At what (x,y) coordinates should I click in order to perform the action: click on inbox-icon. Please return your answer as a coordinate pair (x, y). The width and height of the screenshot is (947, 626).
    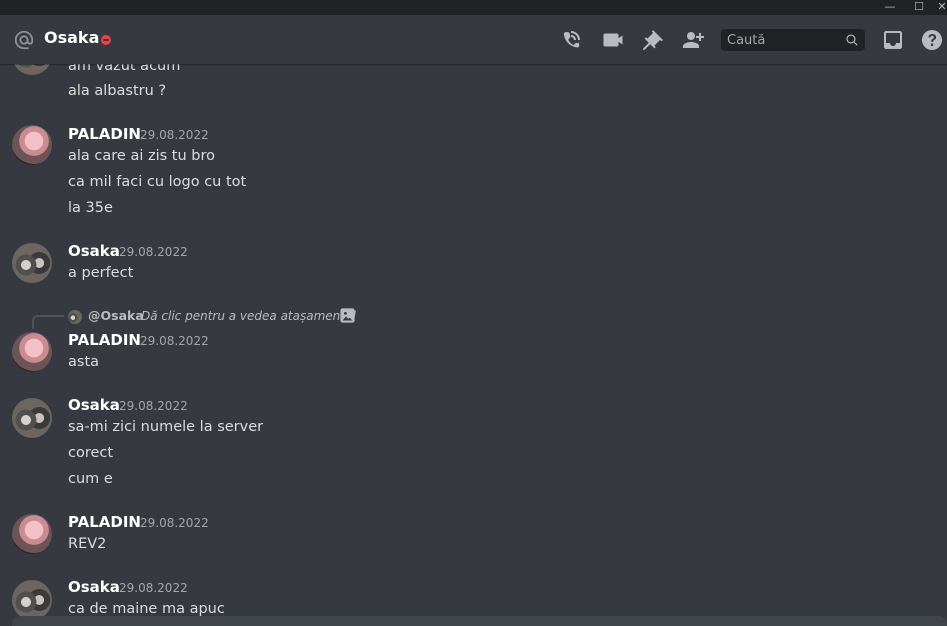
    Looking at the image, I should click on (893, 40).